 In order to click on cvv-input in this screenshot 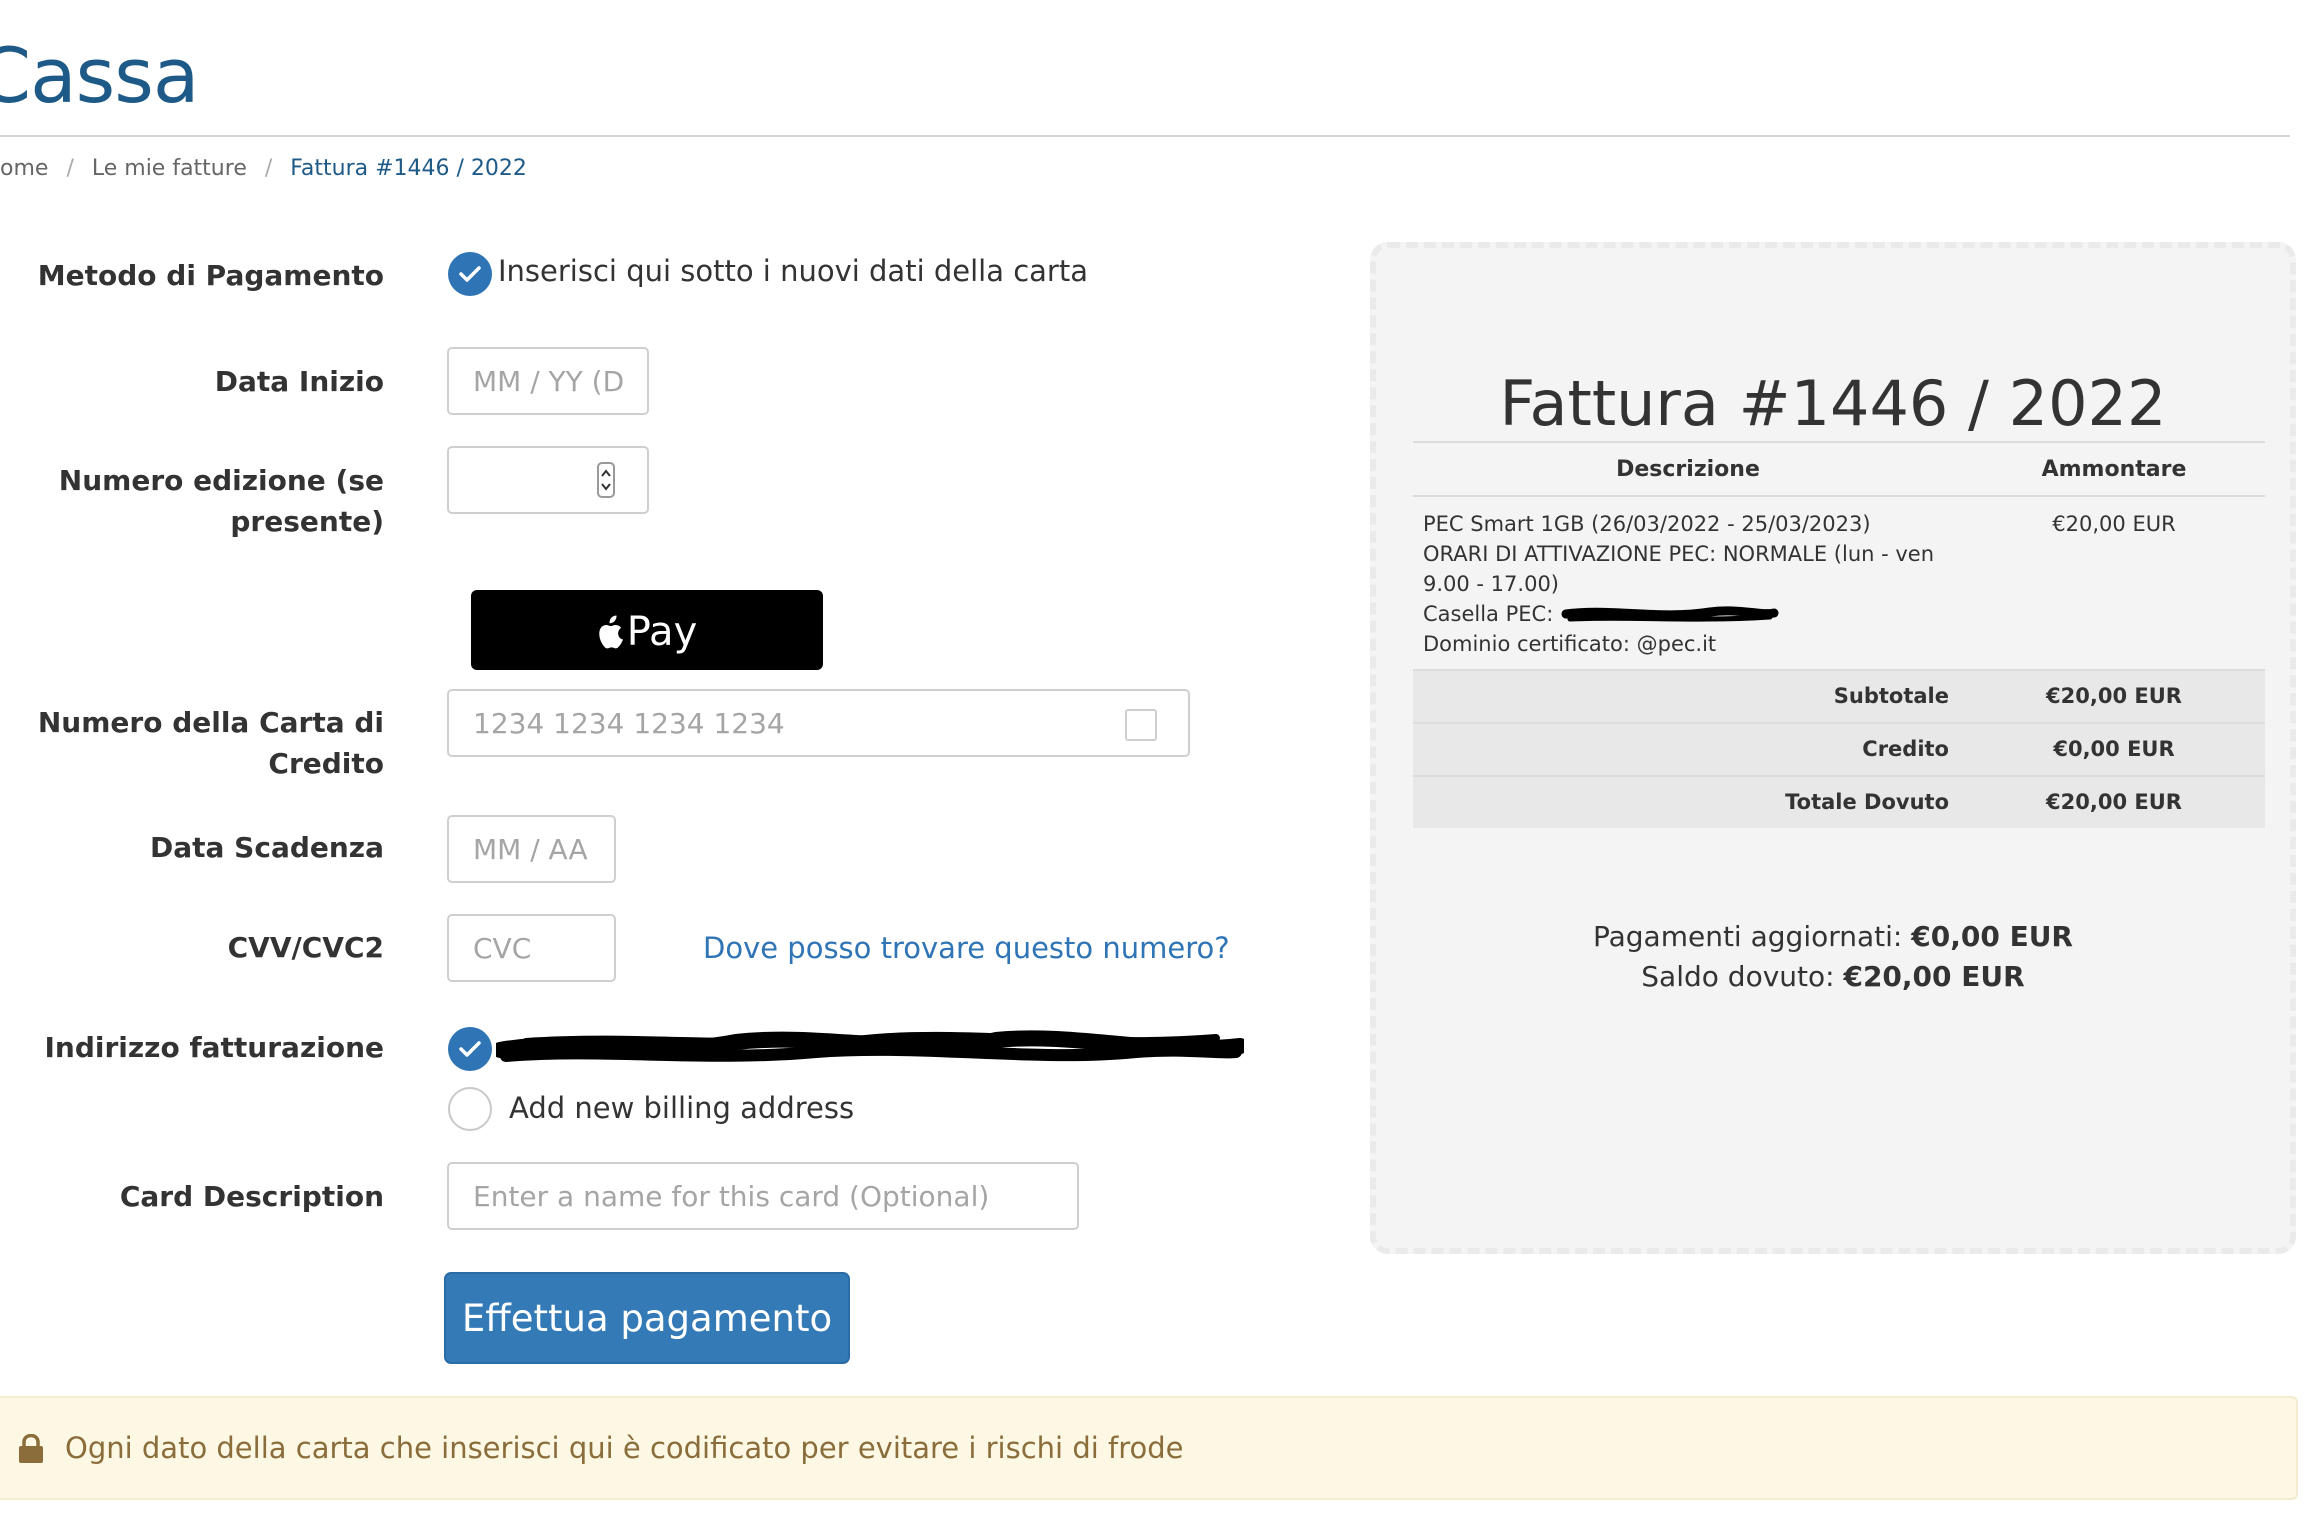, I will do `click(531, 948)`.